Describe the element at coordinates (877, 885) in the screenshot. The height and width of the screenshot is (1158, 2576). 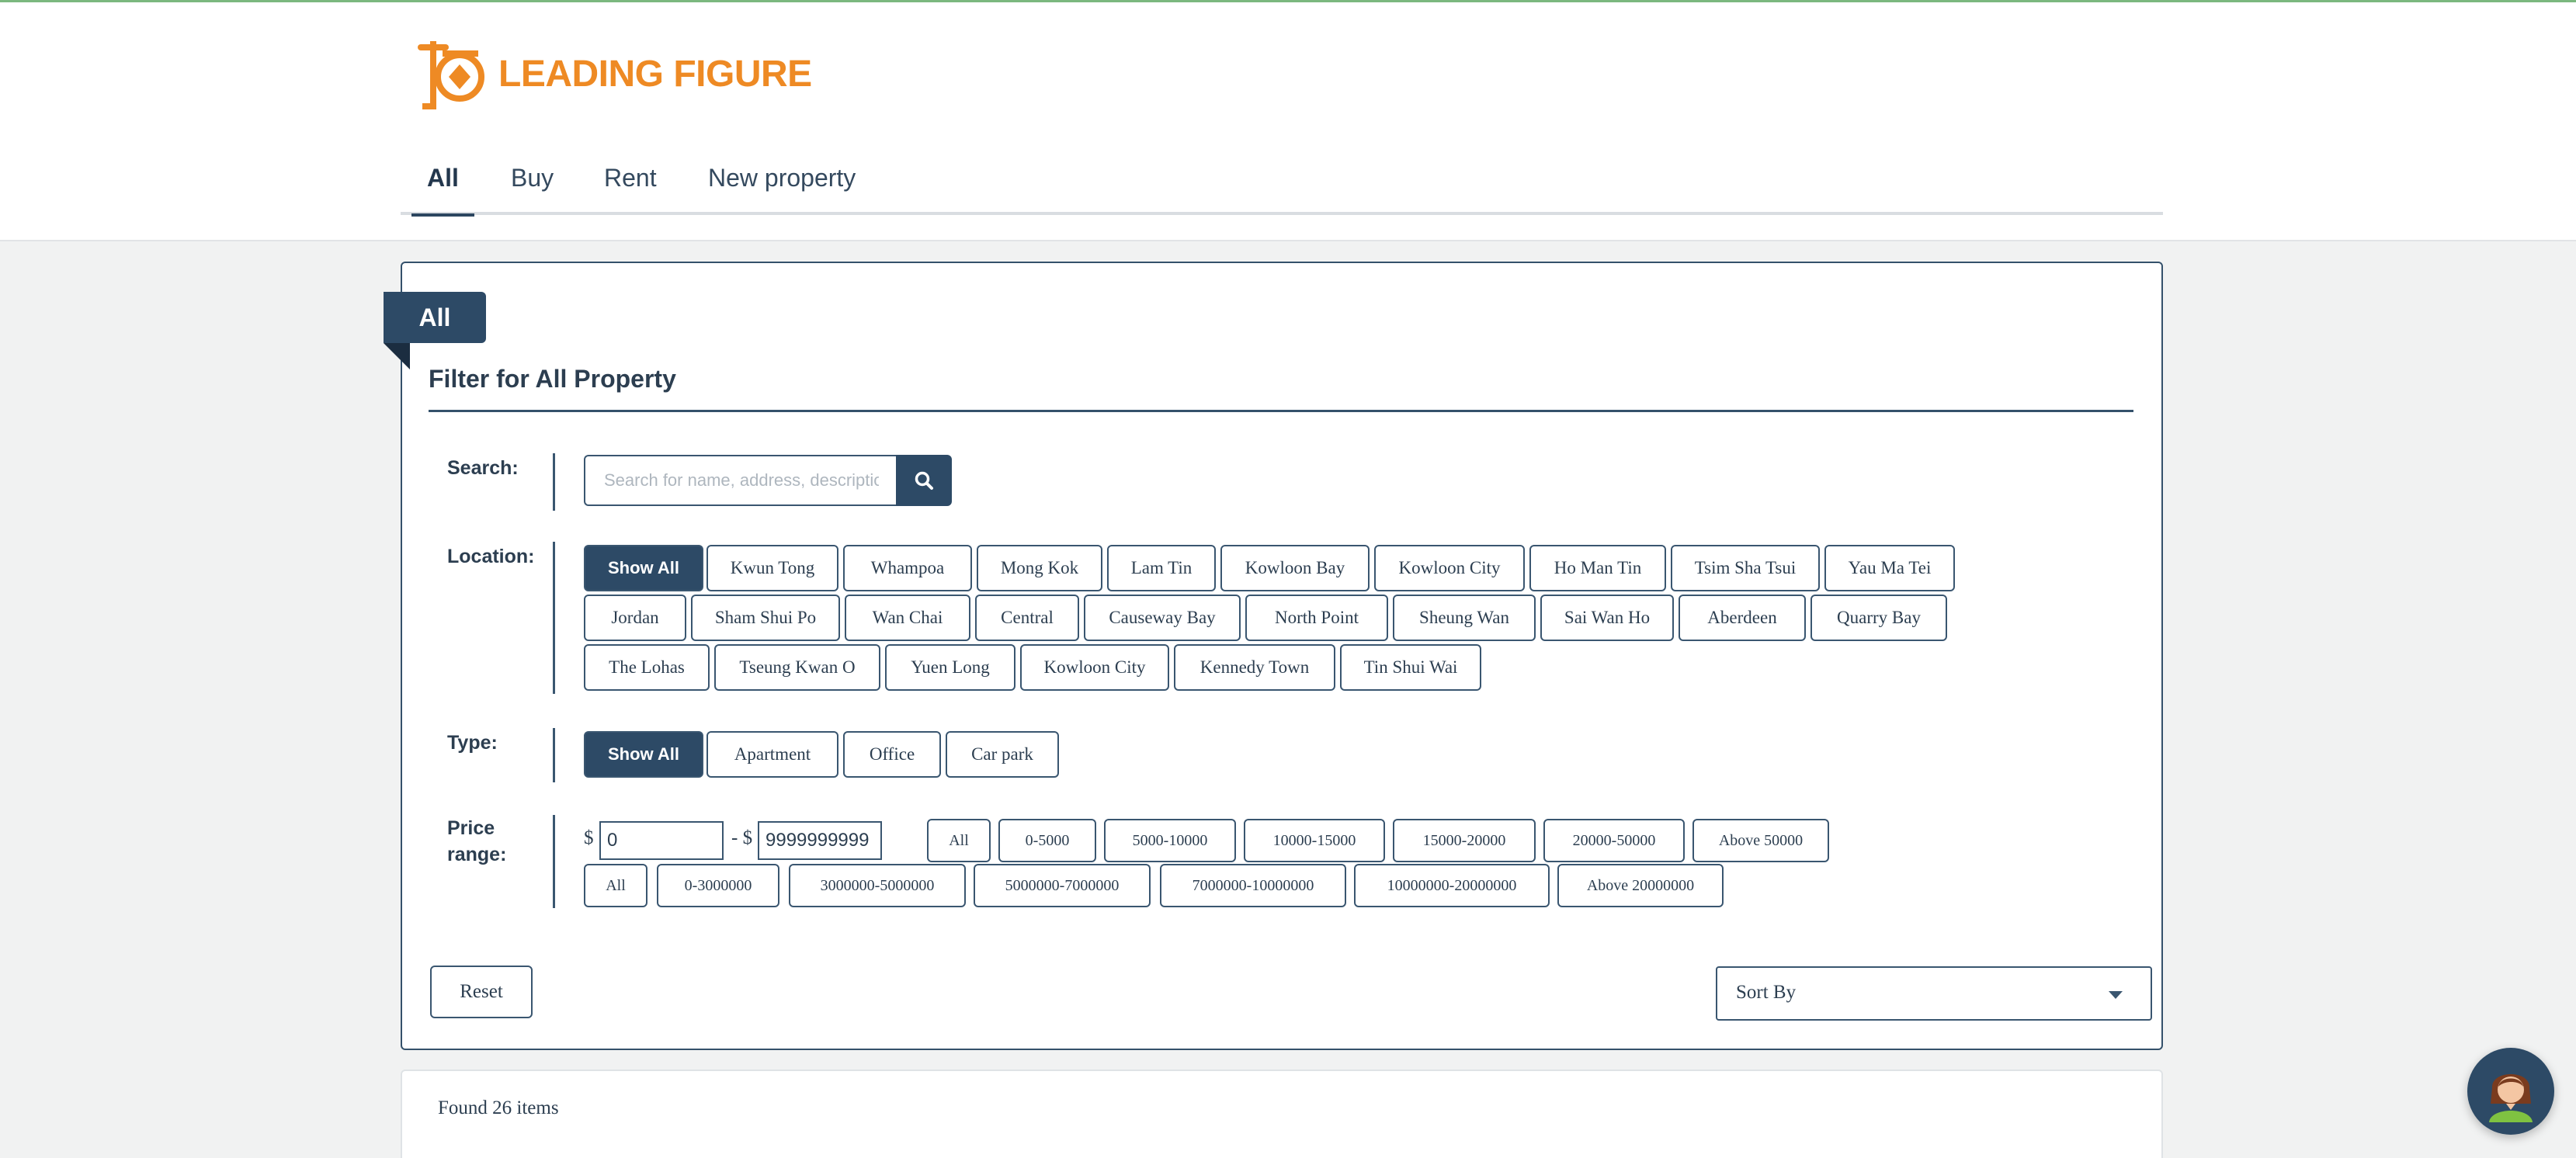
I see `buy-range-chip: 3000000-5000000` at that location.